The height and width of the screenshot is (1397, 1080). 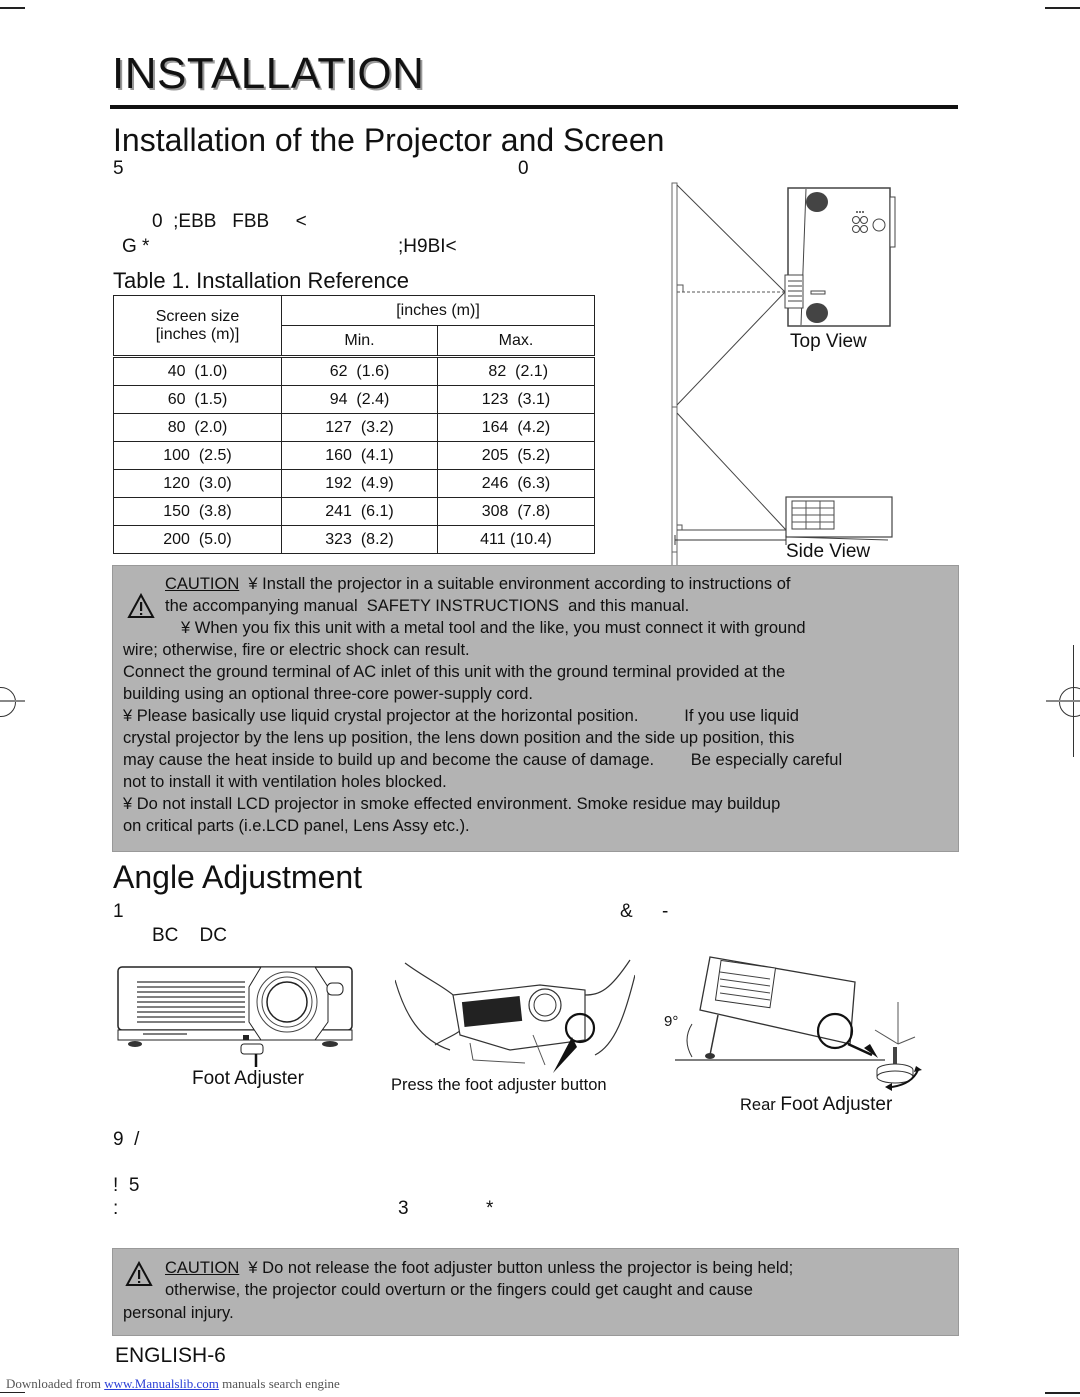 What do you see at coordinates (836, 1104) in the screenshot?
I see `rear-foot-adjuster-text: Foot Adjuster` at bounding box center [836, 1104].